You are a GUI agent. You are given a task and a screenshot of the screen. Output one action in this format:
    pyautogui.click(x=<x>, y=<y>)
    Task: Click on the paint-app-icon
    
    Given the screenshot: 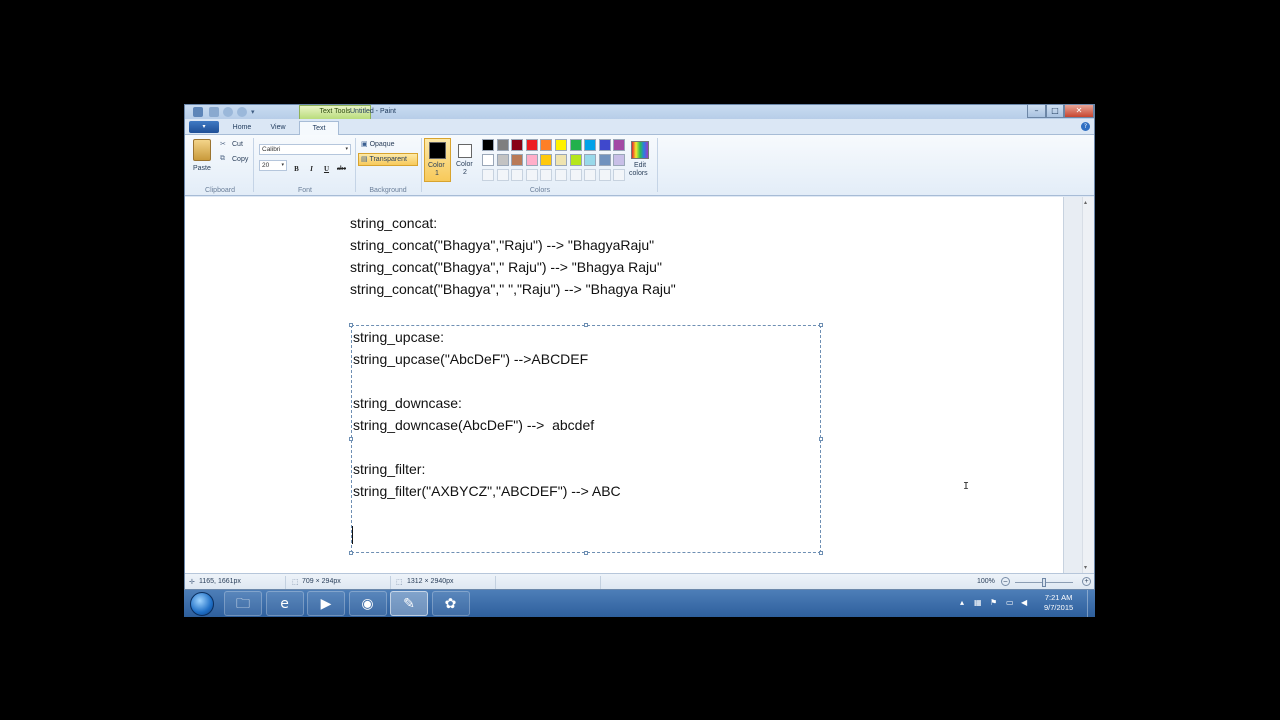 What is the action you would take?
    pyautogui.click(x=198, y=112)
    